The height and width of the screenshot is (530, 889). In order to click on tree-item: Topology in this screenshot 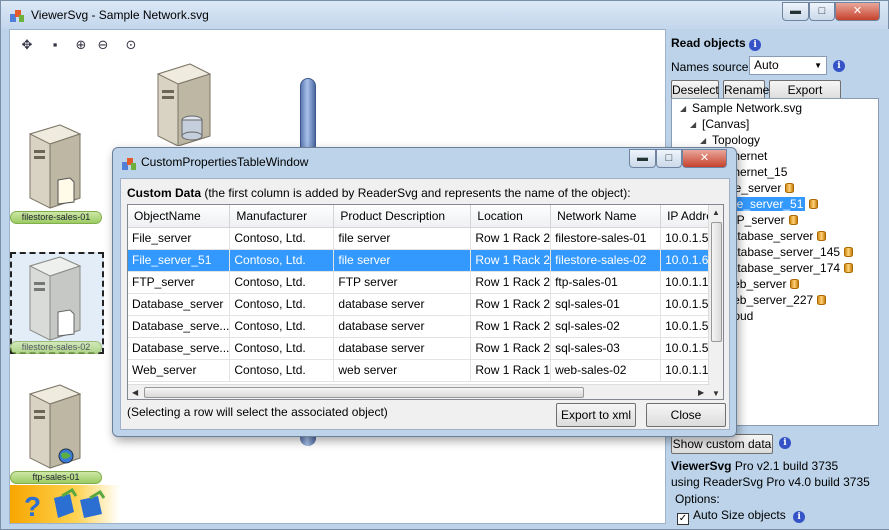, I will do `click(736, 140)`.